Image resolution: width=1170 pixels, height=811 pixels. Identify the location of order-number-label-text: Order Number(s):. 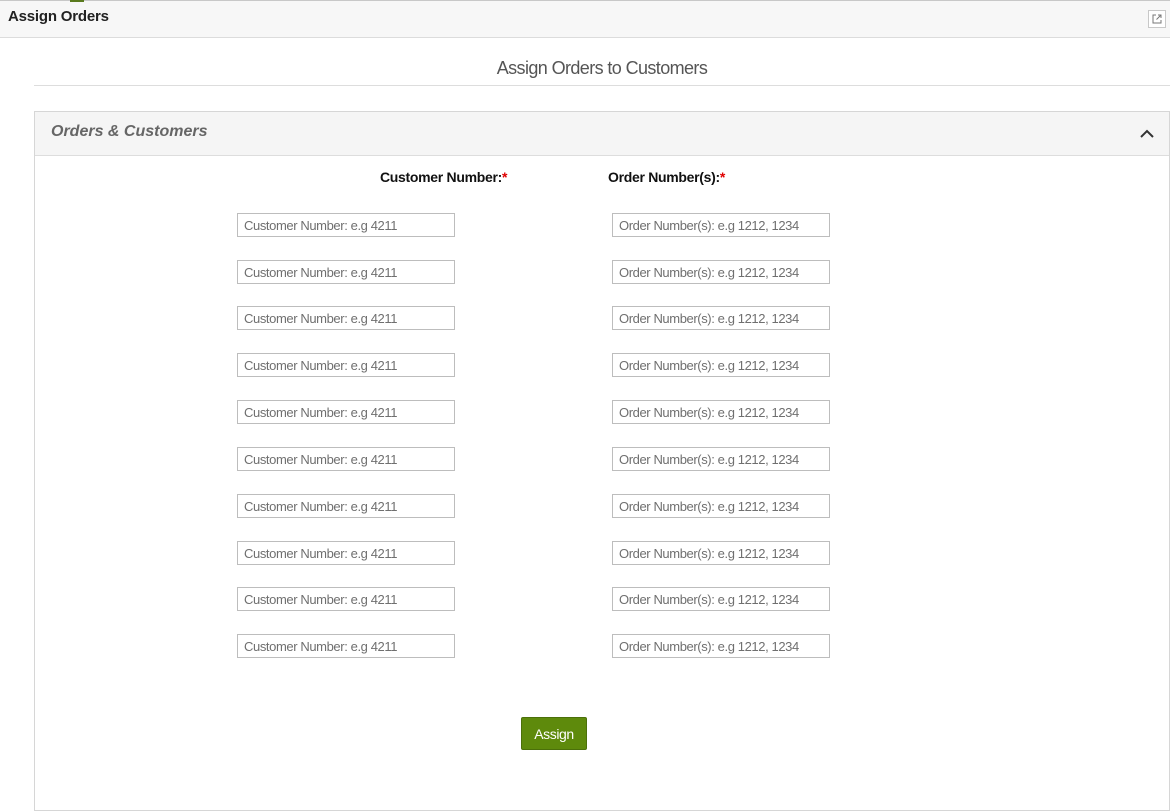
(664, 177).